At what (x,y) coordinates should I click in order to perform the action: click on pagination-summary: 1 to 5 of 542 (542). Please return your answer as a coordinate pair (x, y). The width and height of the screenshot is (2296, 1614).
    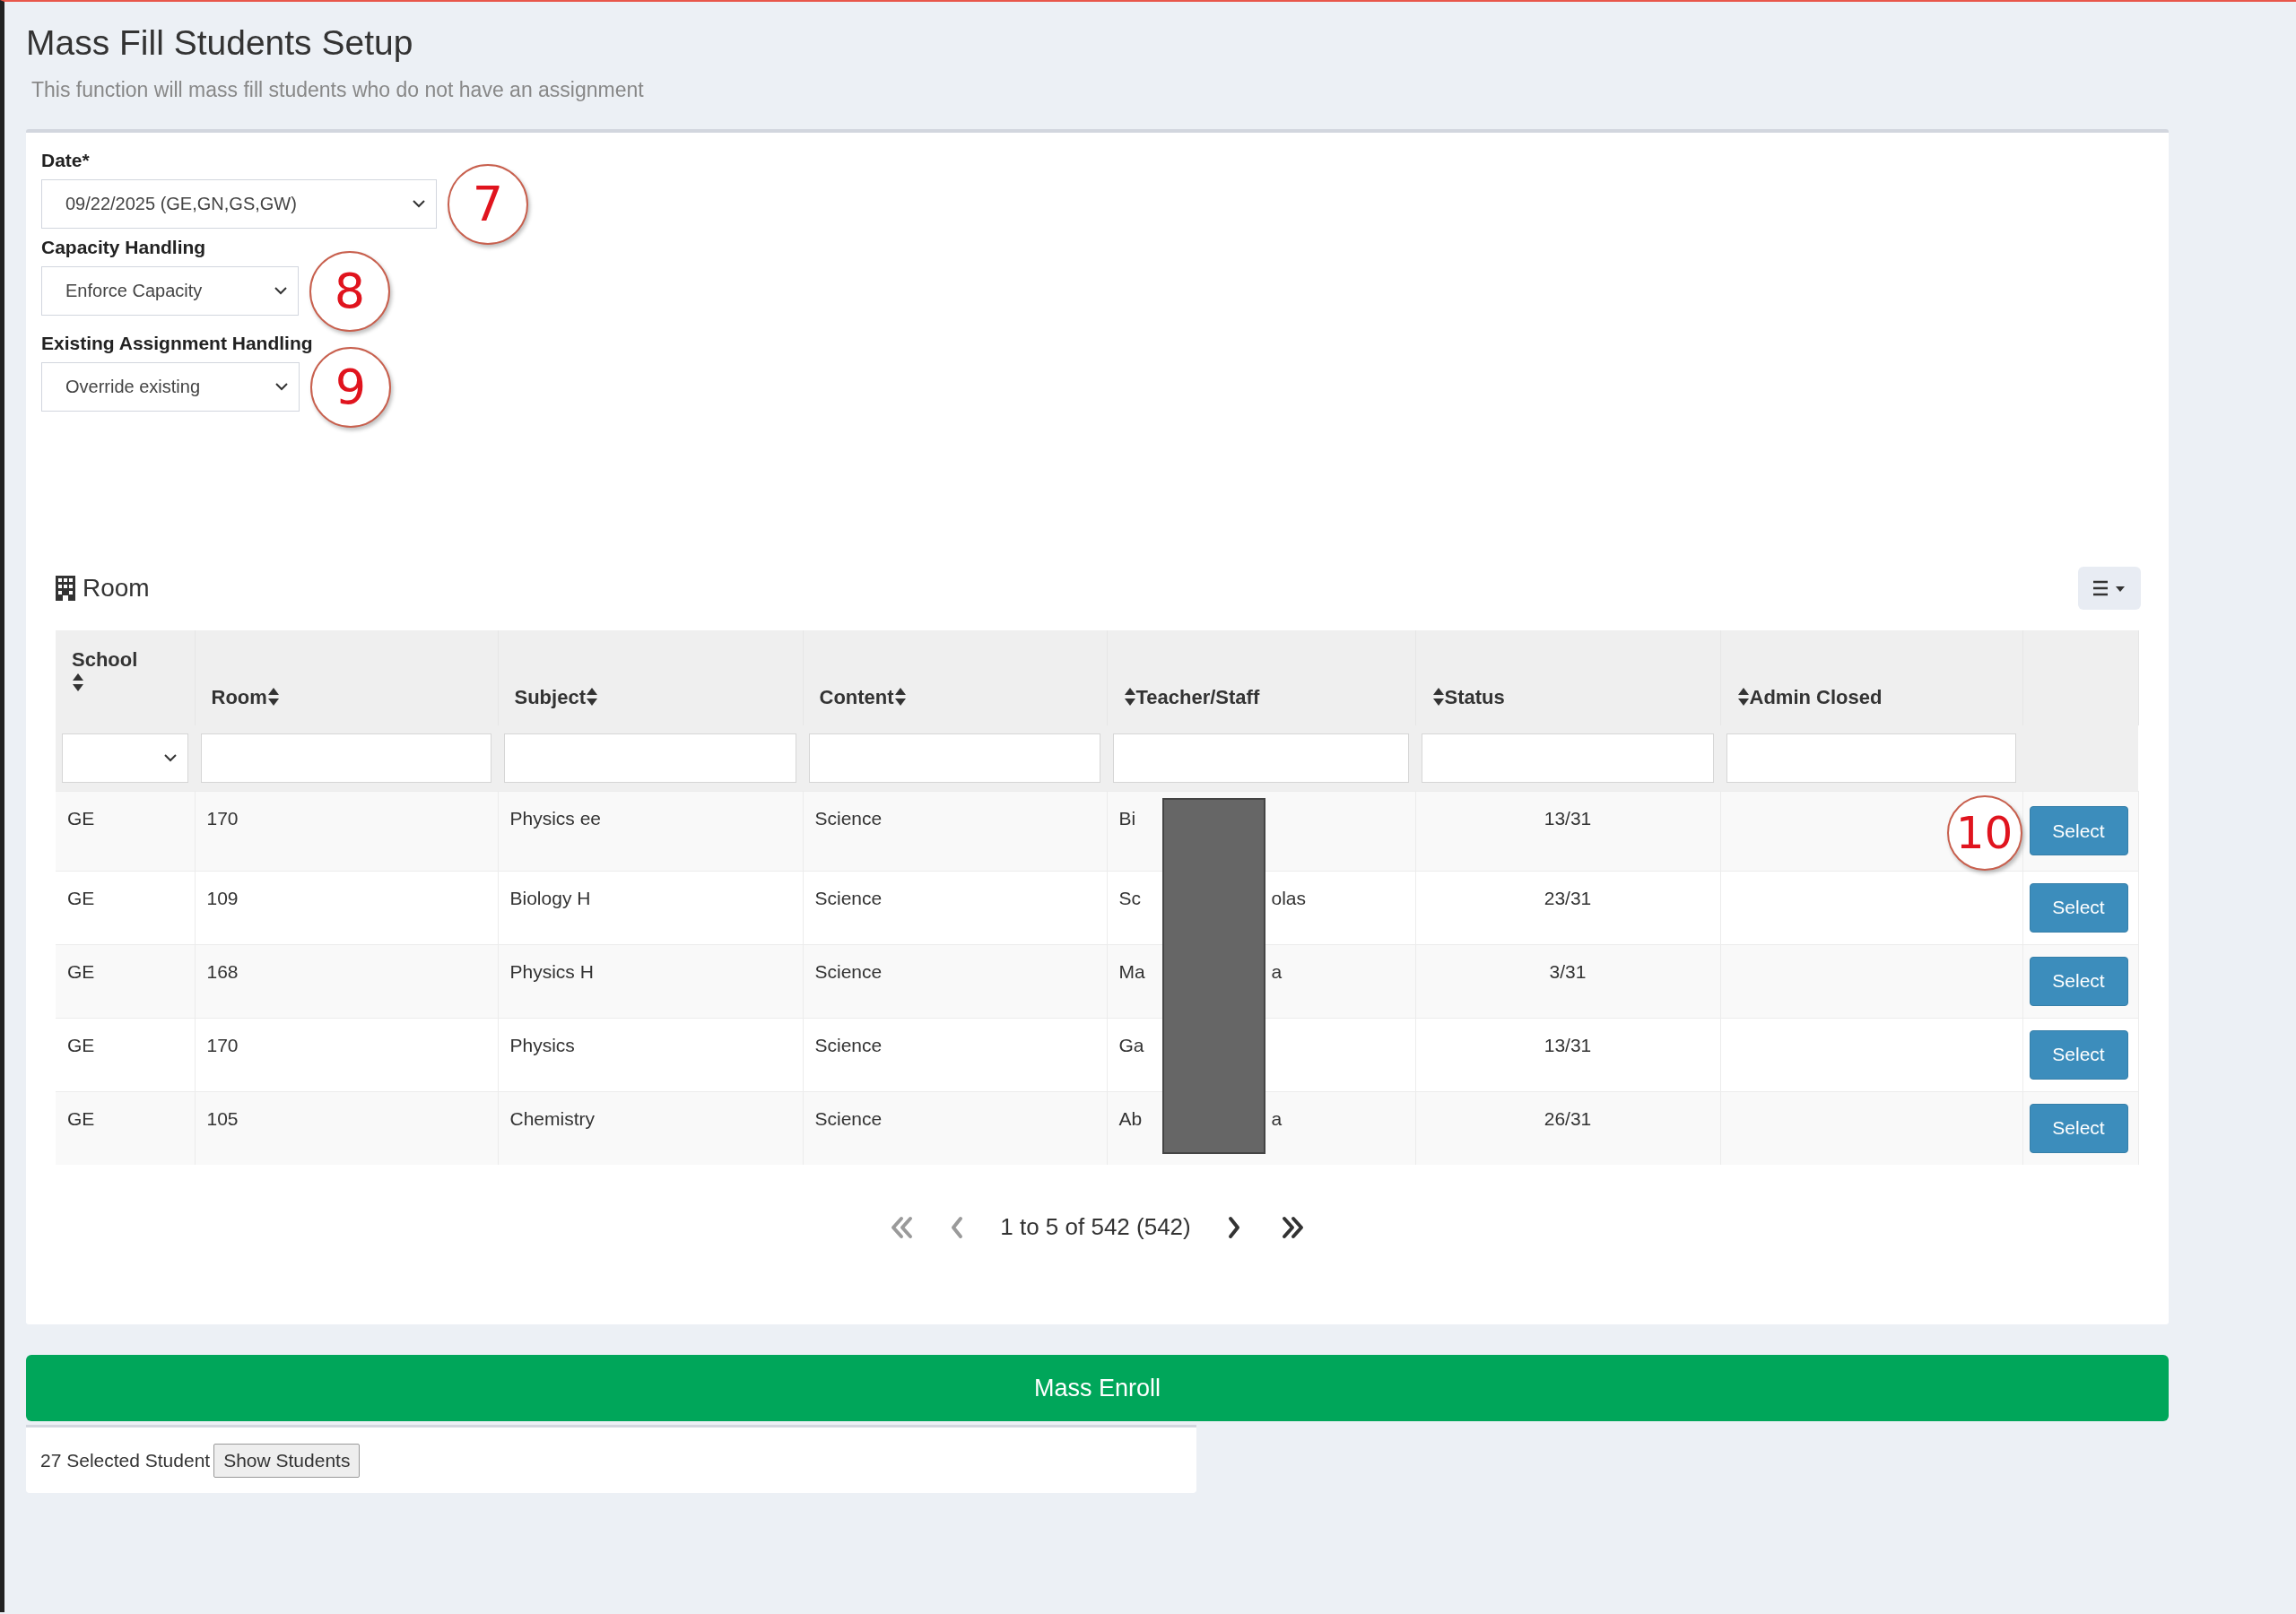
    Looking at the image, I should click on (1095, 1227).